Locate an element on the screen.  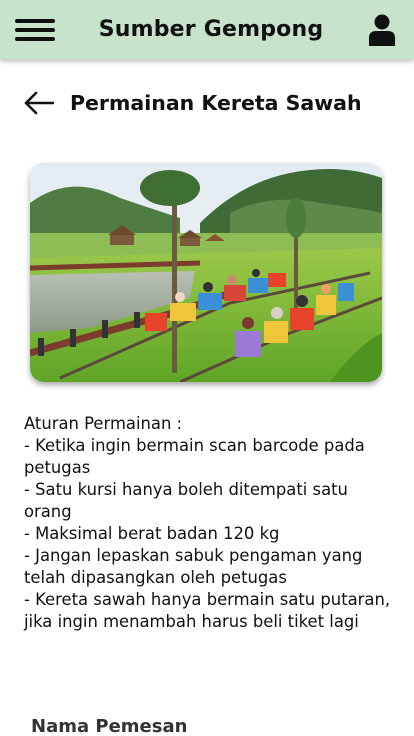
rule-item: - Maksimal berat badan 120 kg is located at coordinates (152, 533).